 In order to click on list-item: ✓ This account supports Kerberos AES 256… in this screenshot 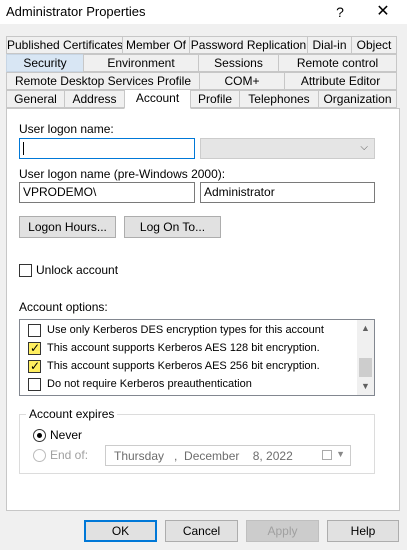, I will do `click(188, 367)`.